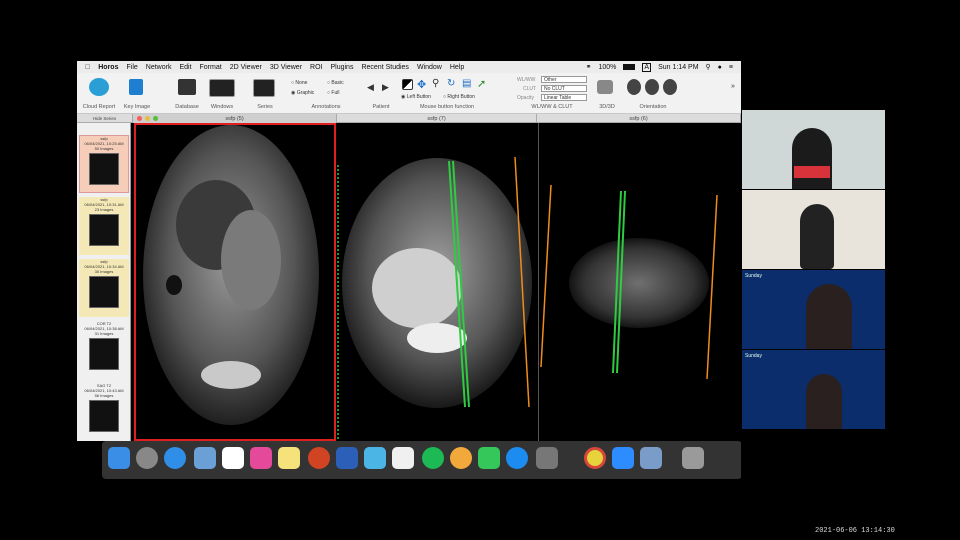 Image resolution: width=960 pixels, height=540 pixels. What do you see at coordinates (347, 458) in the screenshot?
I see `word-icon` at bounding box center [347, 458].